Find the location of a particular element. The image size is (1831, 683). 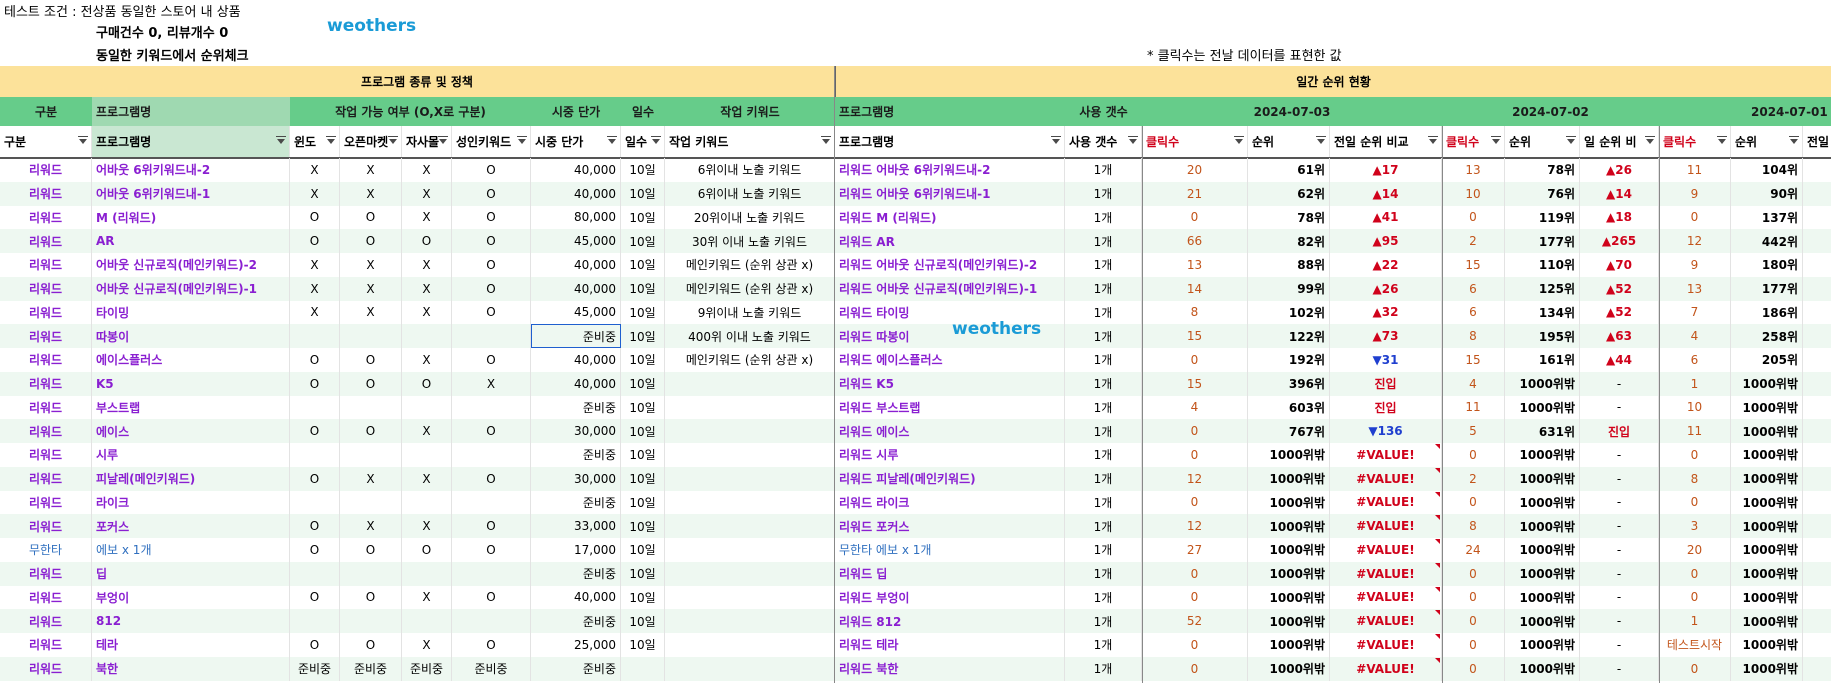

col-d2-rank: 순위 is located at coordinates (1542, 141).